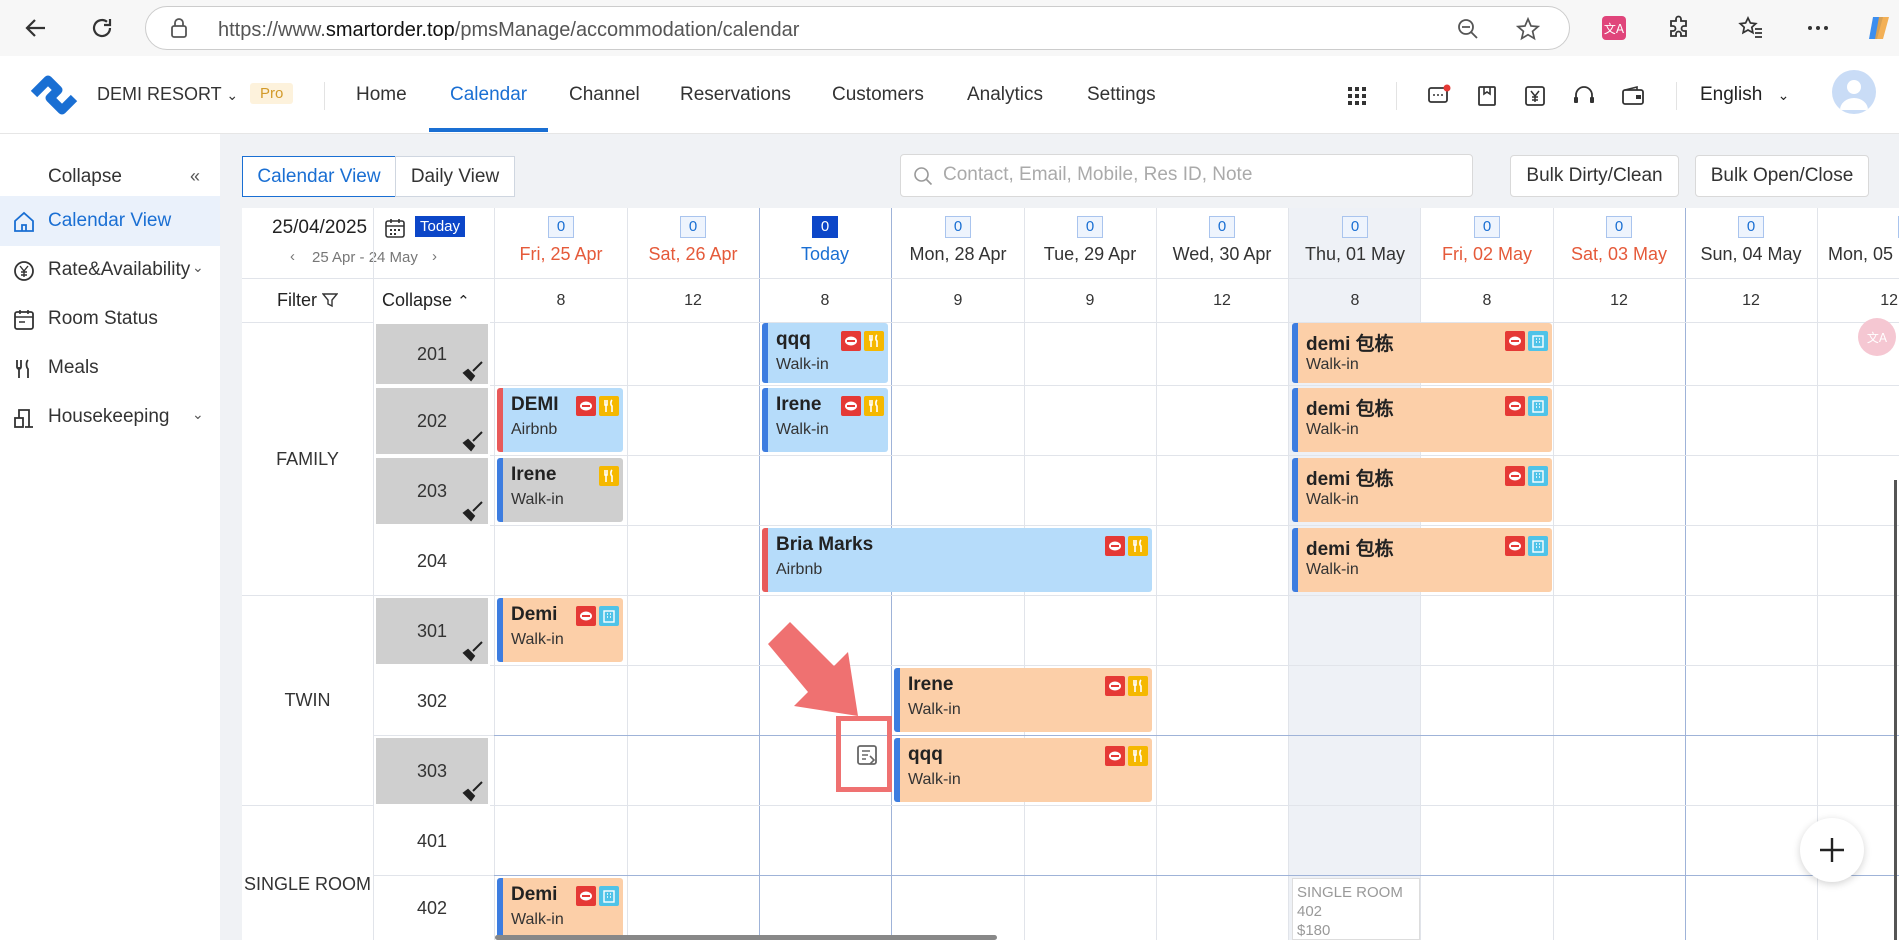 This screenshot has height=940, width=1899. Describe the element at coordinates (1121, 95) in the screenshot. I see `nav-settings: Settings` at that location.